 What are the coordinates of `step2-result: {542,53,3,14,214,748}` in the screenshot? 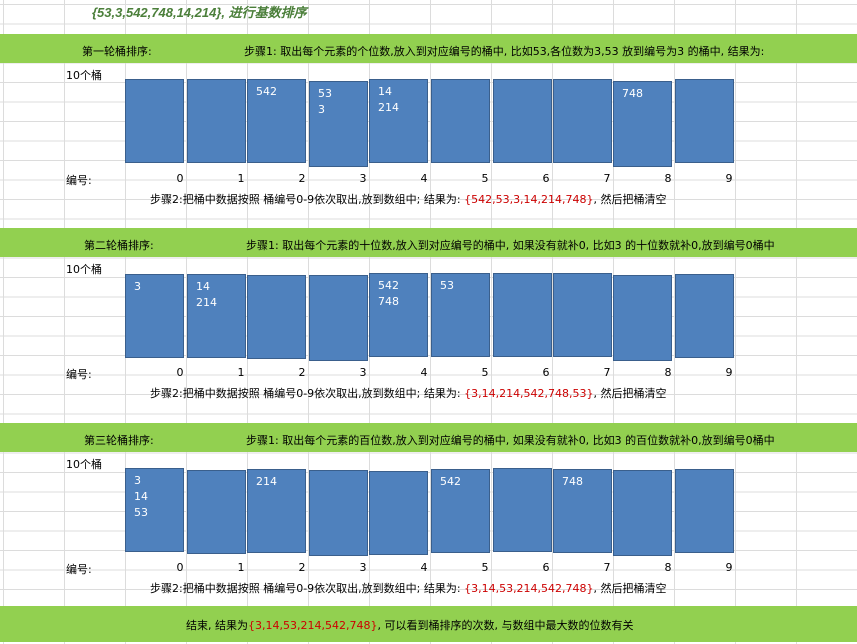 It's located at (529, 199).